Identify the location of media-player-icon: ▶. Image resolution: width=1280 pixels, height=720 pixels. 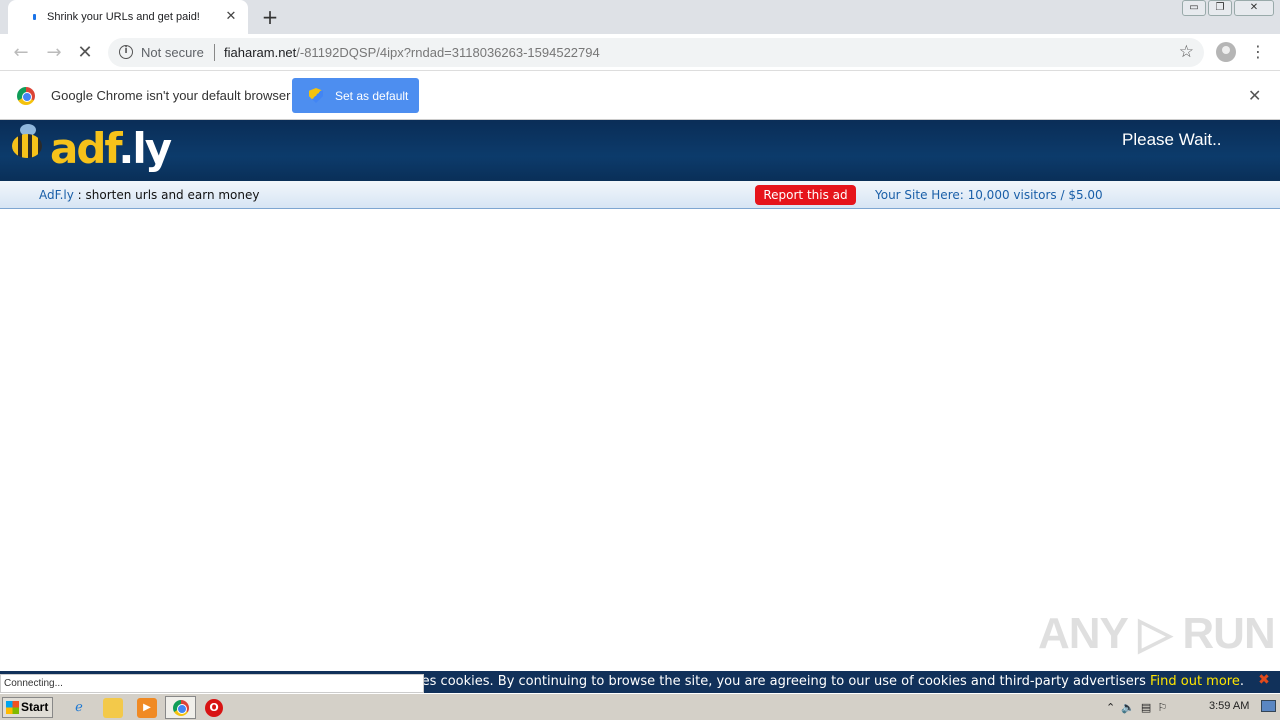
(147, 708).